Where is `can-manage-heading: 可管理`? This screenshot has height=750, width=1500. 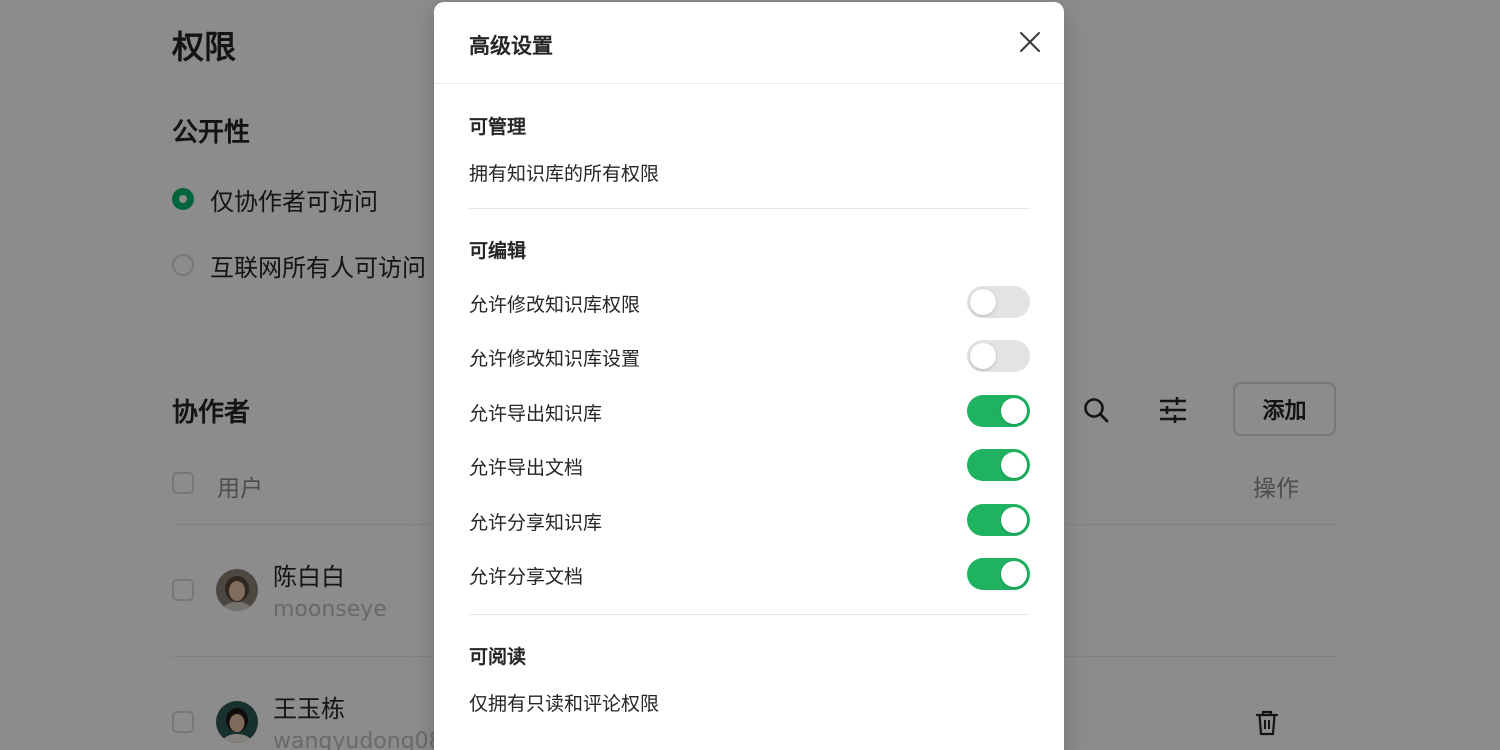 can-manage-heading: 可管理 is located at coordinates (498, 127).